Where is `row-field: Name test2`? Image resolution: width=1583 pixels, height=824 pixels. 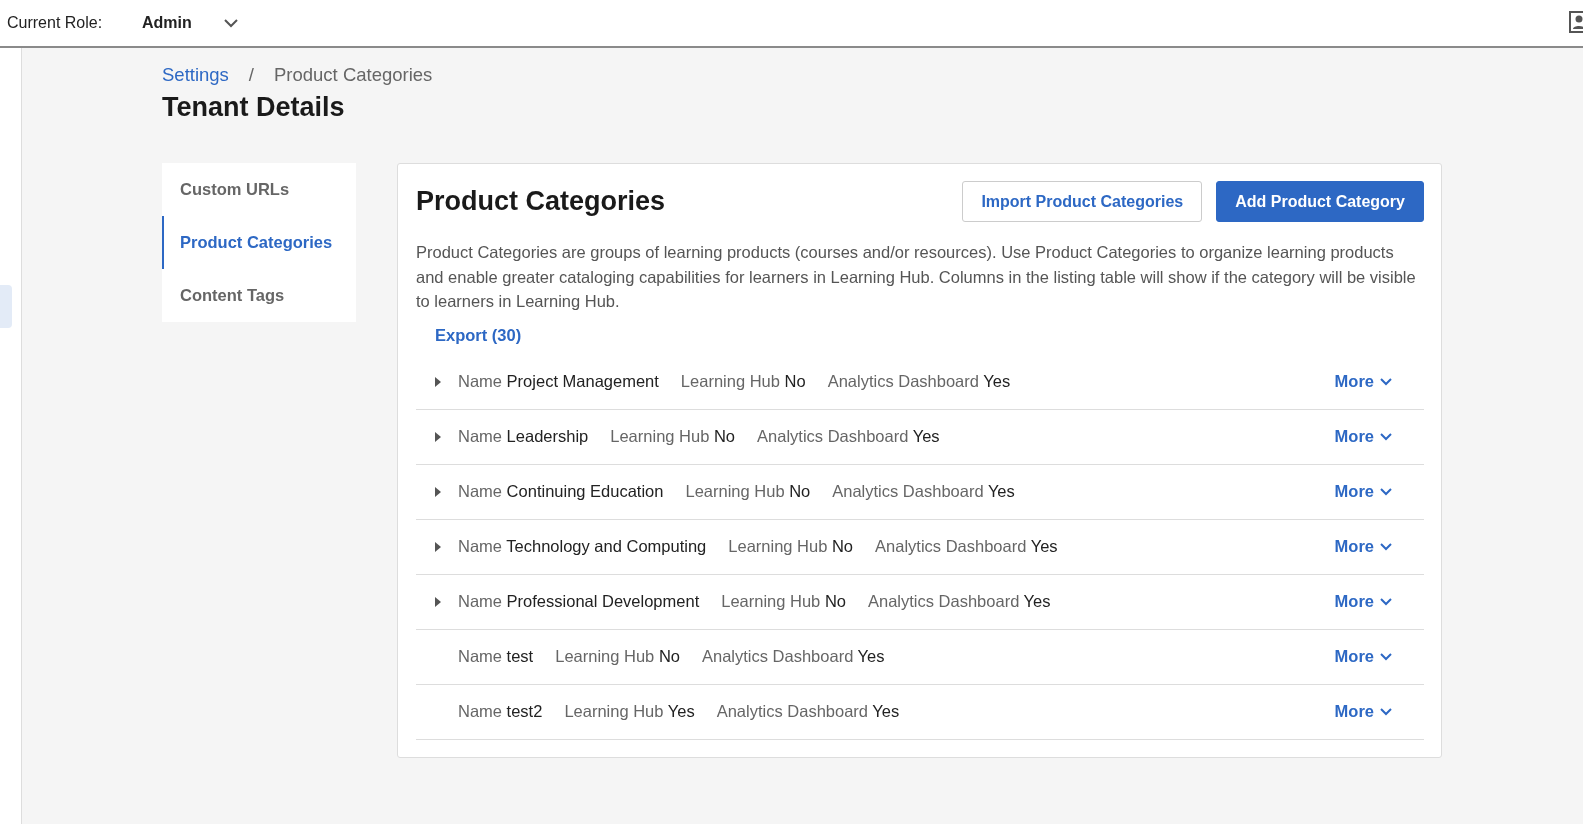 row-field: Name test2 is located at coordinates (500, 711).